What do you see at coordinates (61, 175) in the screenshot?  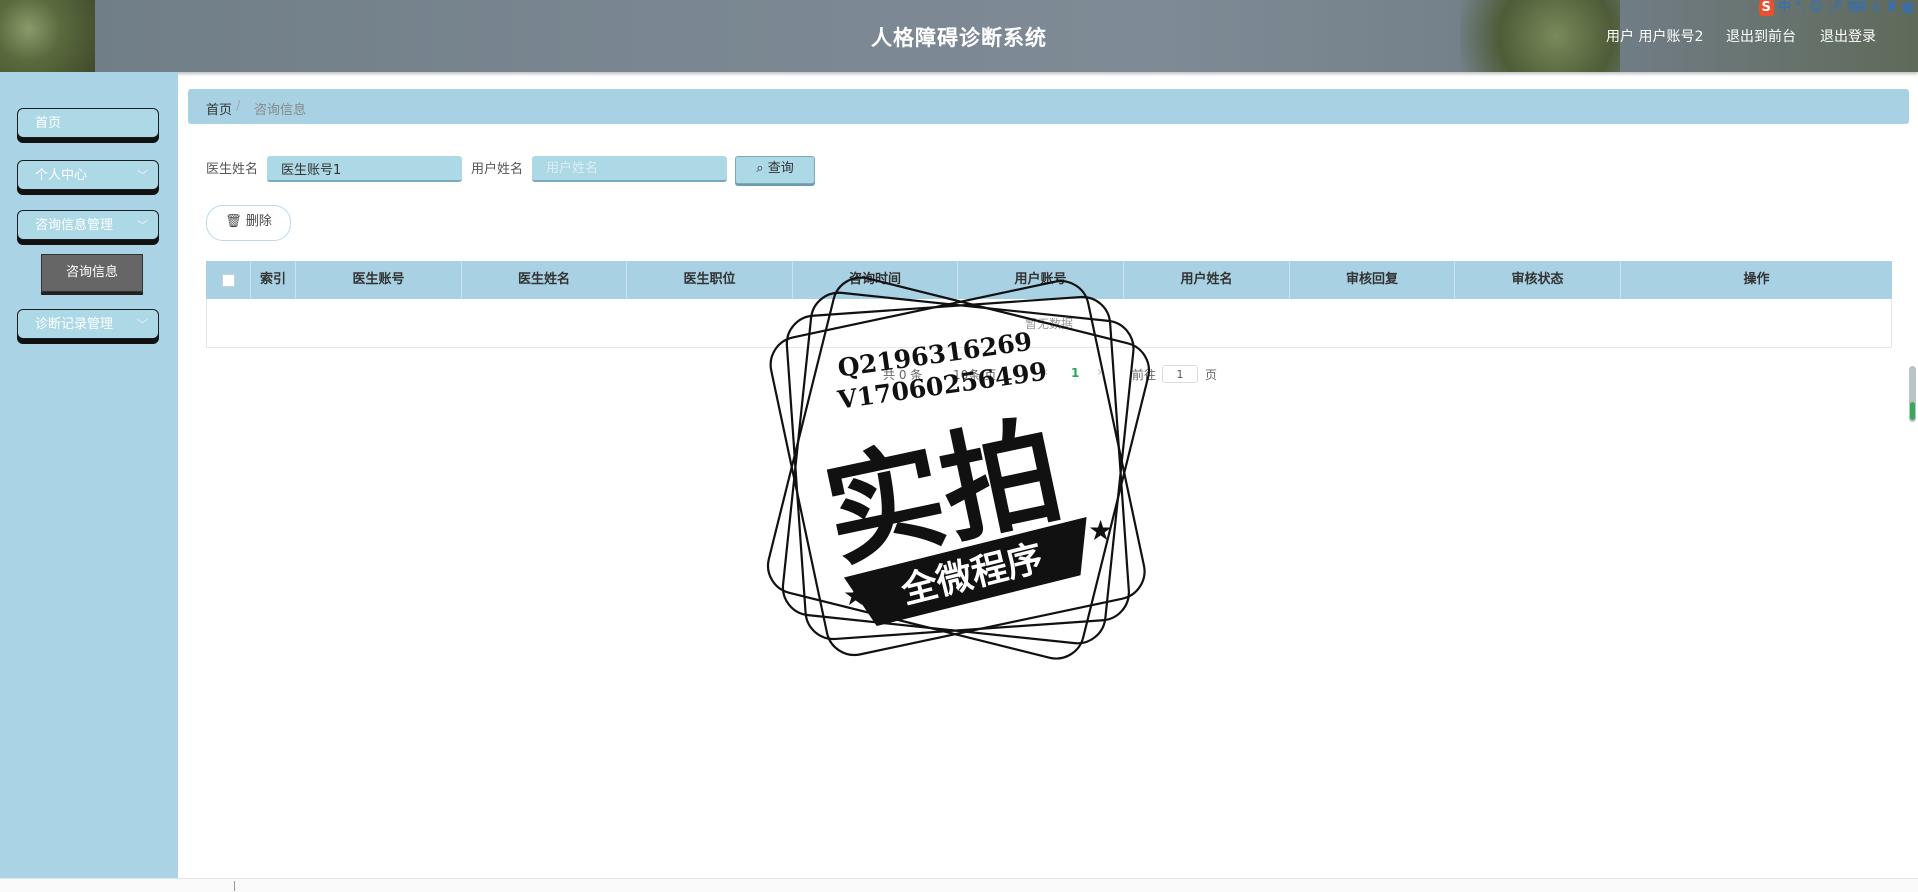 I see `sidebar-item-label: 个人中心` at bounding box center [61, 175].